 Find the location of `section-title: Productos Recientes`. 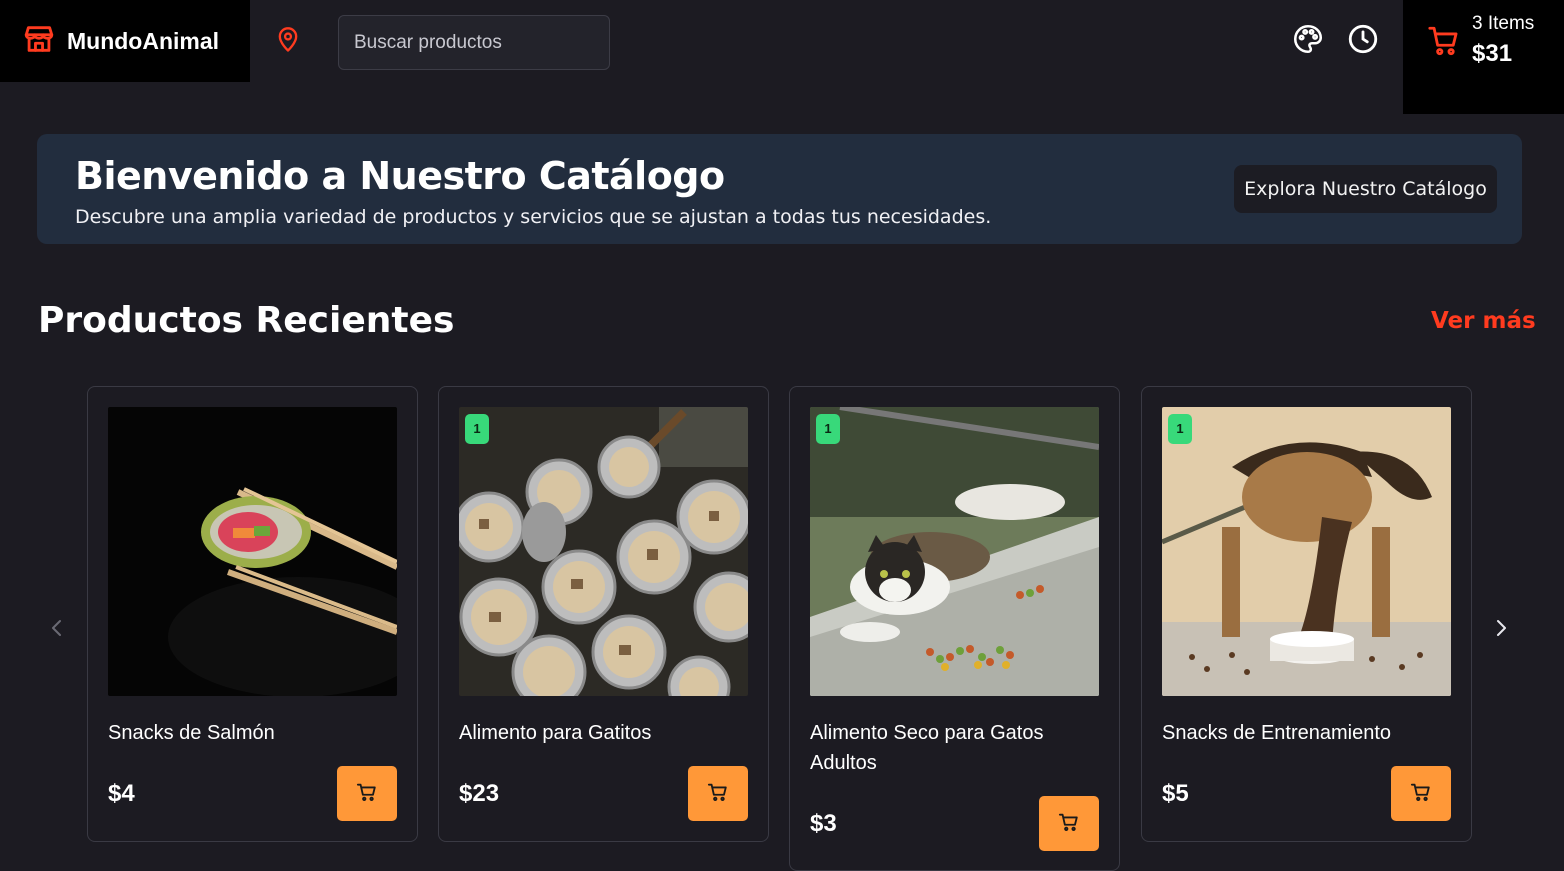

section-title: Productos Recientes is located at coordinates (246, 320).